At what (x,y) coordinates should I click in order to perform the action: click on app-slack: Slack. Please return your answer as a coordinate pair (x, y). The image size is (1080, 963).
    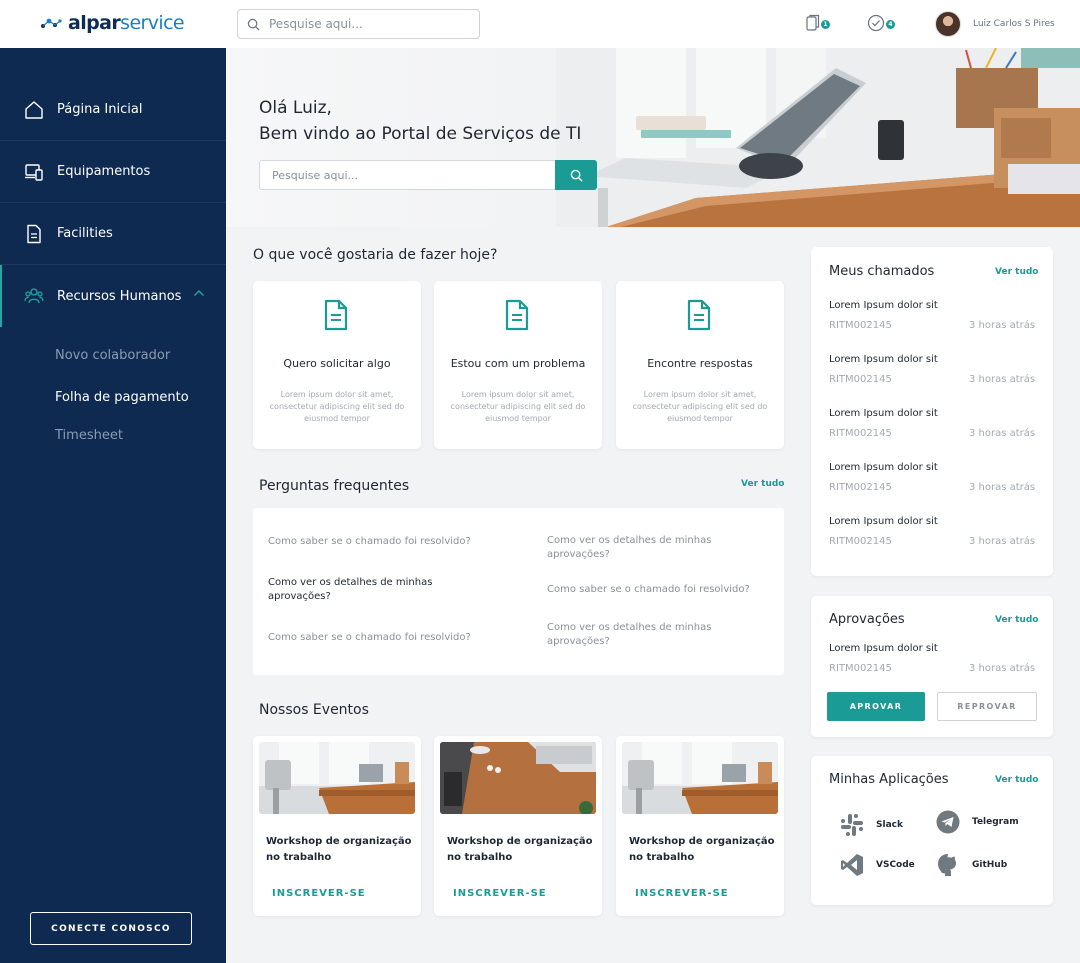
    Looking at the image, I should click on (871, 825).